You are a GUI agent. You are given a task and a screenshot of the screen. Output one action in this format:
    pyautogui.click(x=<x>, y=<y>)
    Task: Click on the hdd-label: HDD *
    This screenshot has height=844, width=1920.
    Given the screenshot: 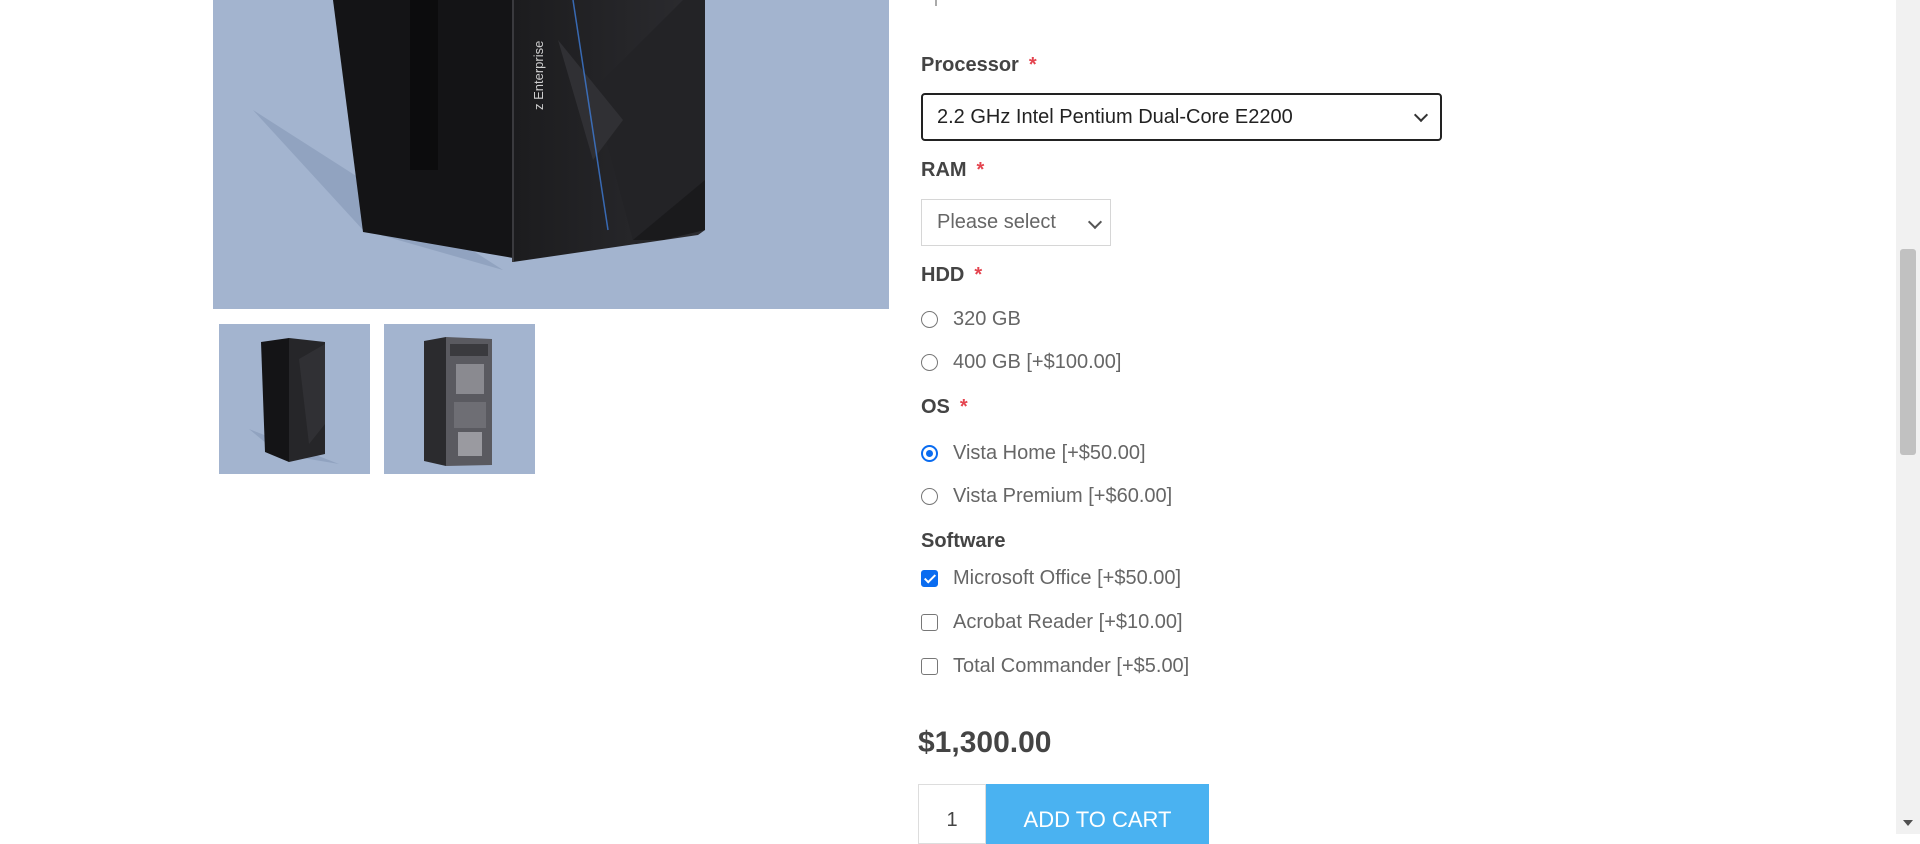 What is the action you would take?
    pyautogui.click(x=952, y=275)
    